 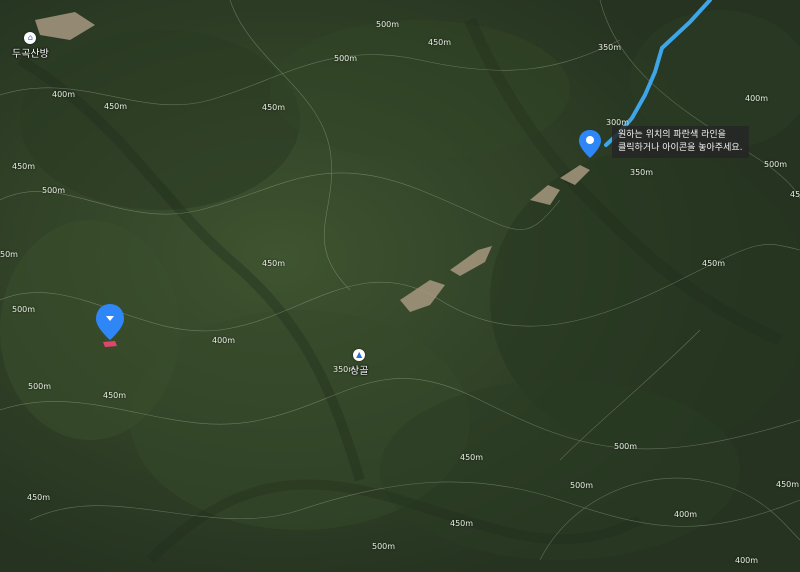 I want to click on place-label: 상골, so click(x=359, y=371).